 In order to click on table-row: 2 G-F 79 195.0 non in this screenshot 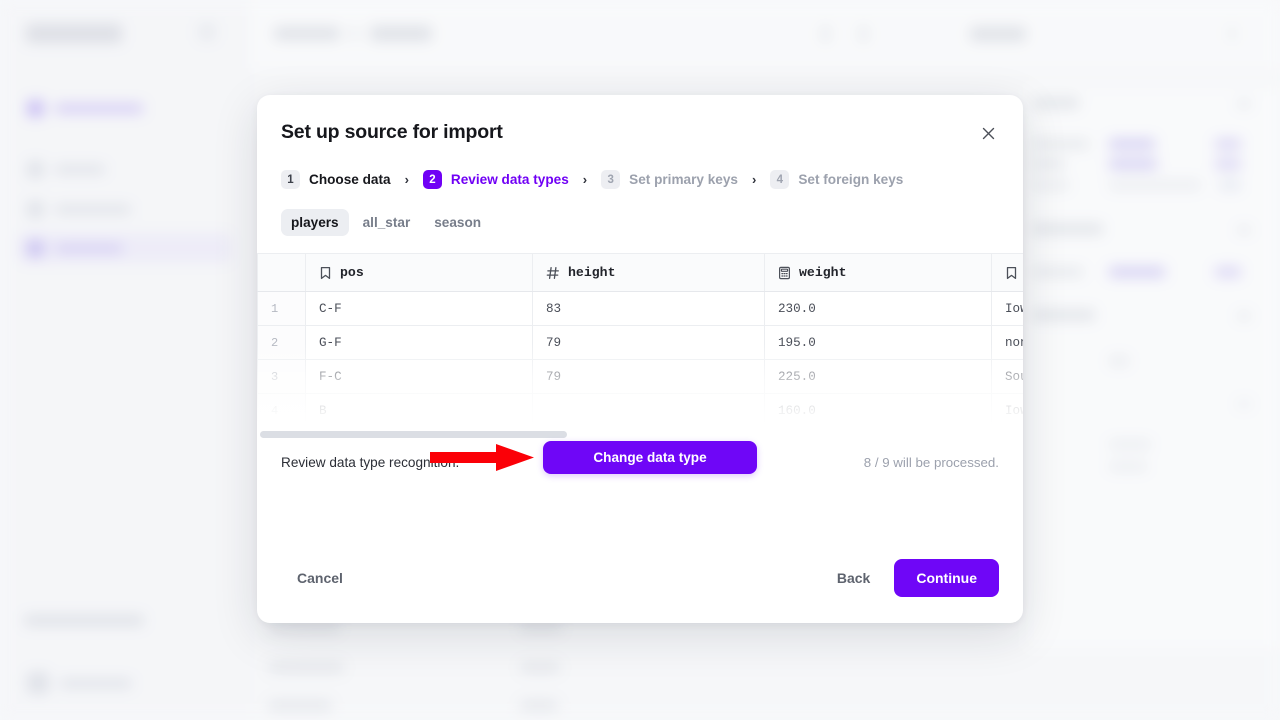, I will do `click(640, 342)`.